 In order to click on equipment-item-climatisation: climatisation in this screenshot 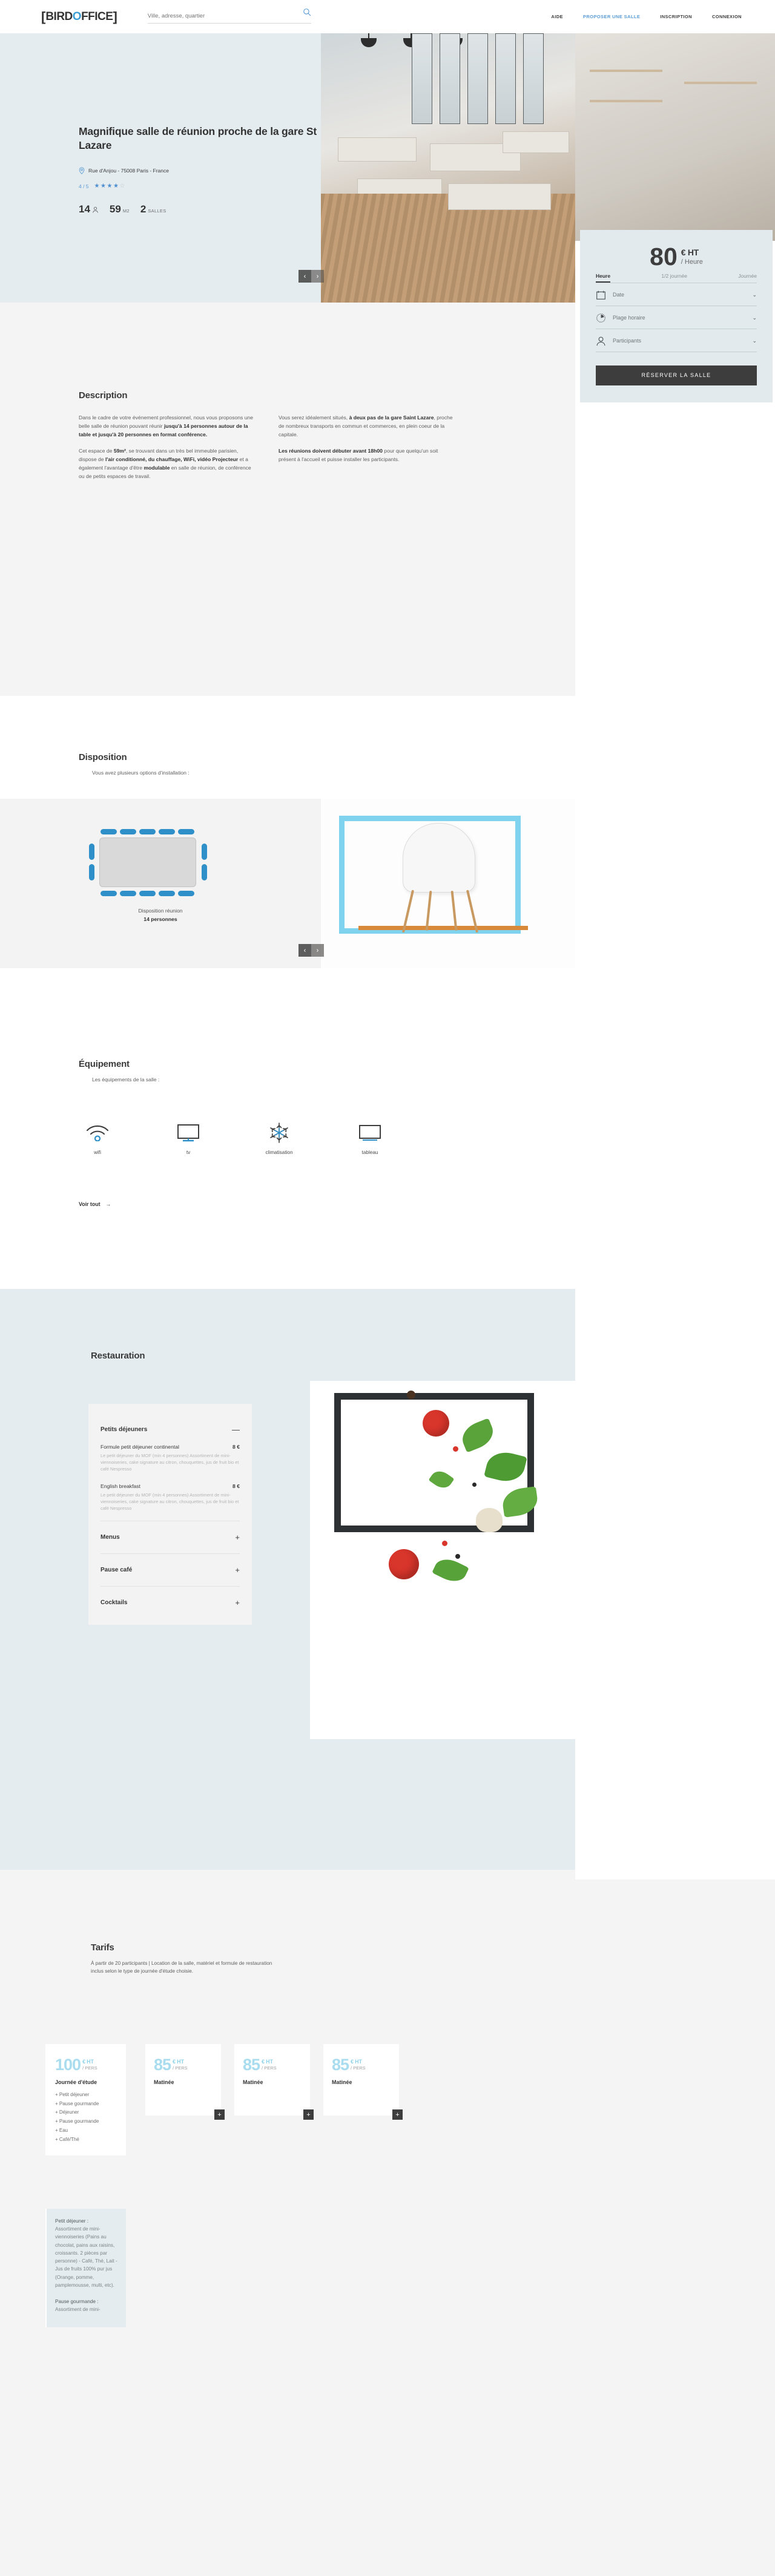, I will do `click(279, 1138)`.